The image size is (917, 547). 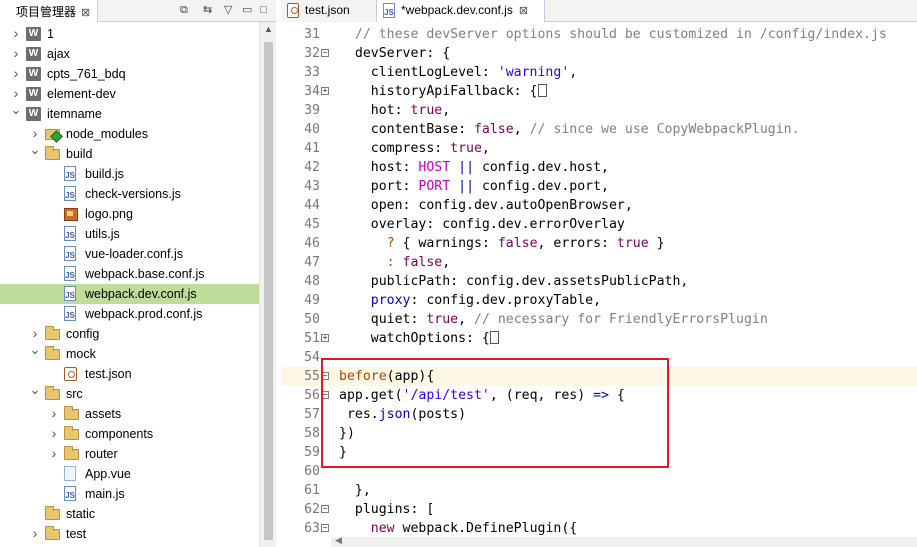 What do you see at coordinates (599, 167) in the screenshot?
I see `code-line: 42 host: HOST || config.dev.host,` at bounding box center [599, 167].